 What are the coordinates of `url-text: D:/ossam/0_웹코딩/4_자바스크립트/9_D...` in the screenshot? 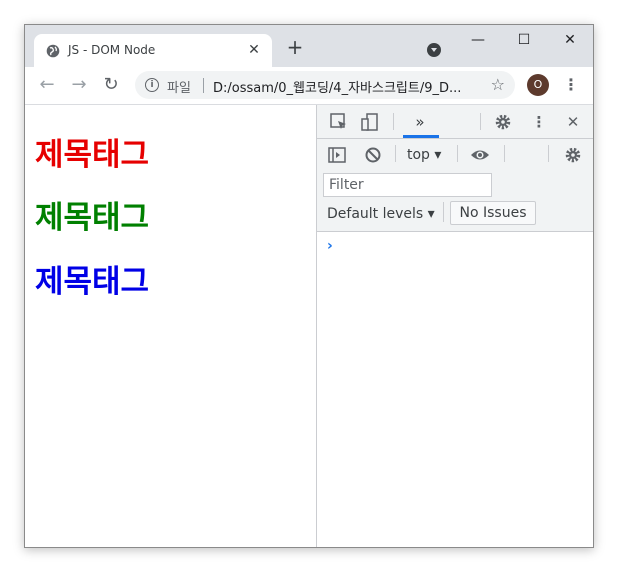 It's located at (346, 86).